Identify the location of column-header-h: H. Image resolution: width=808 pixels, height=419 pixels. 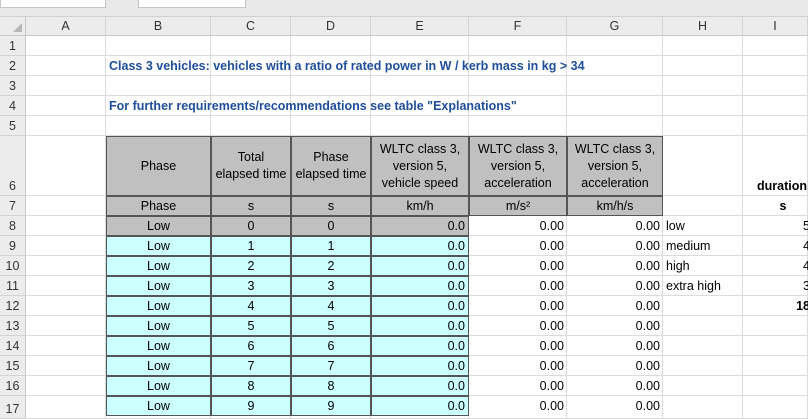
(703, 26).